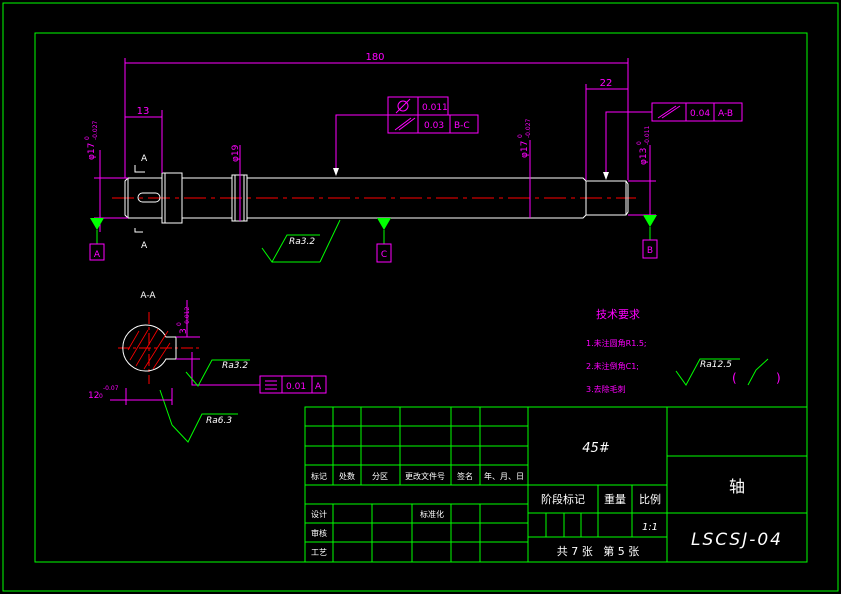  What do you see at coordinates (435, 108) in the screenshot?
I see `upper-frame-value: 0.011` at bounding box center [435, 108].